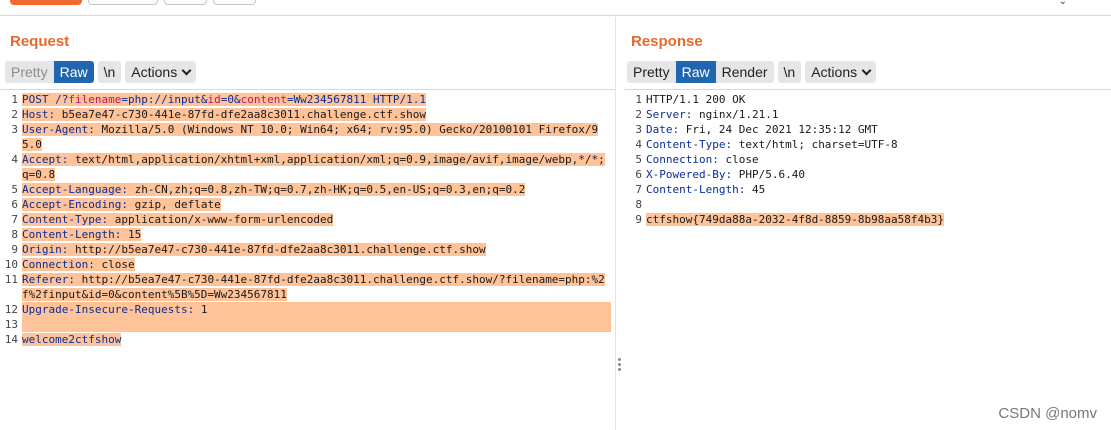  I want to click on selection-highlight: Connection: close, so click(78, 264).